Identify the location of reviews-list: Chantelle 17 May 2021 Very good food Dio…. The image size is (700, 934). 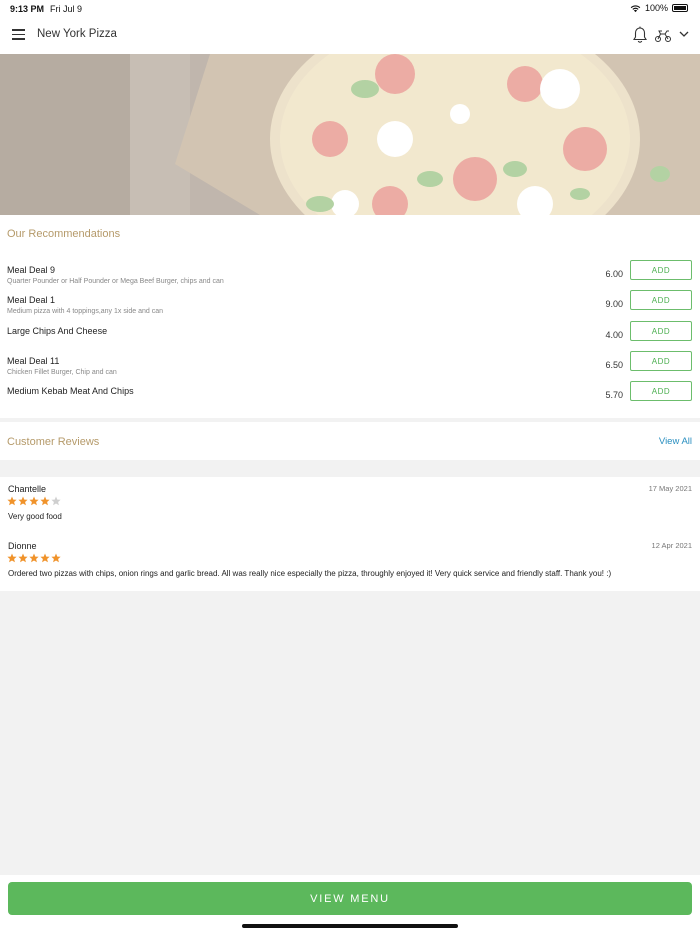
(350, 534).